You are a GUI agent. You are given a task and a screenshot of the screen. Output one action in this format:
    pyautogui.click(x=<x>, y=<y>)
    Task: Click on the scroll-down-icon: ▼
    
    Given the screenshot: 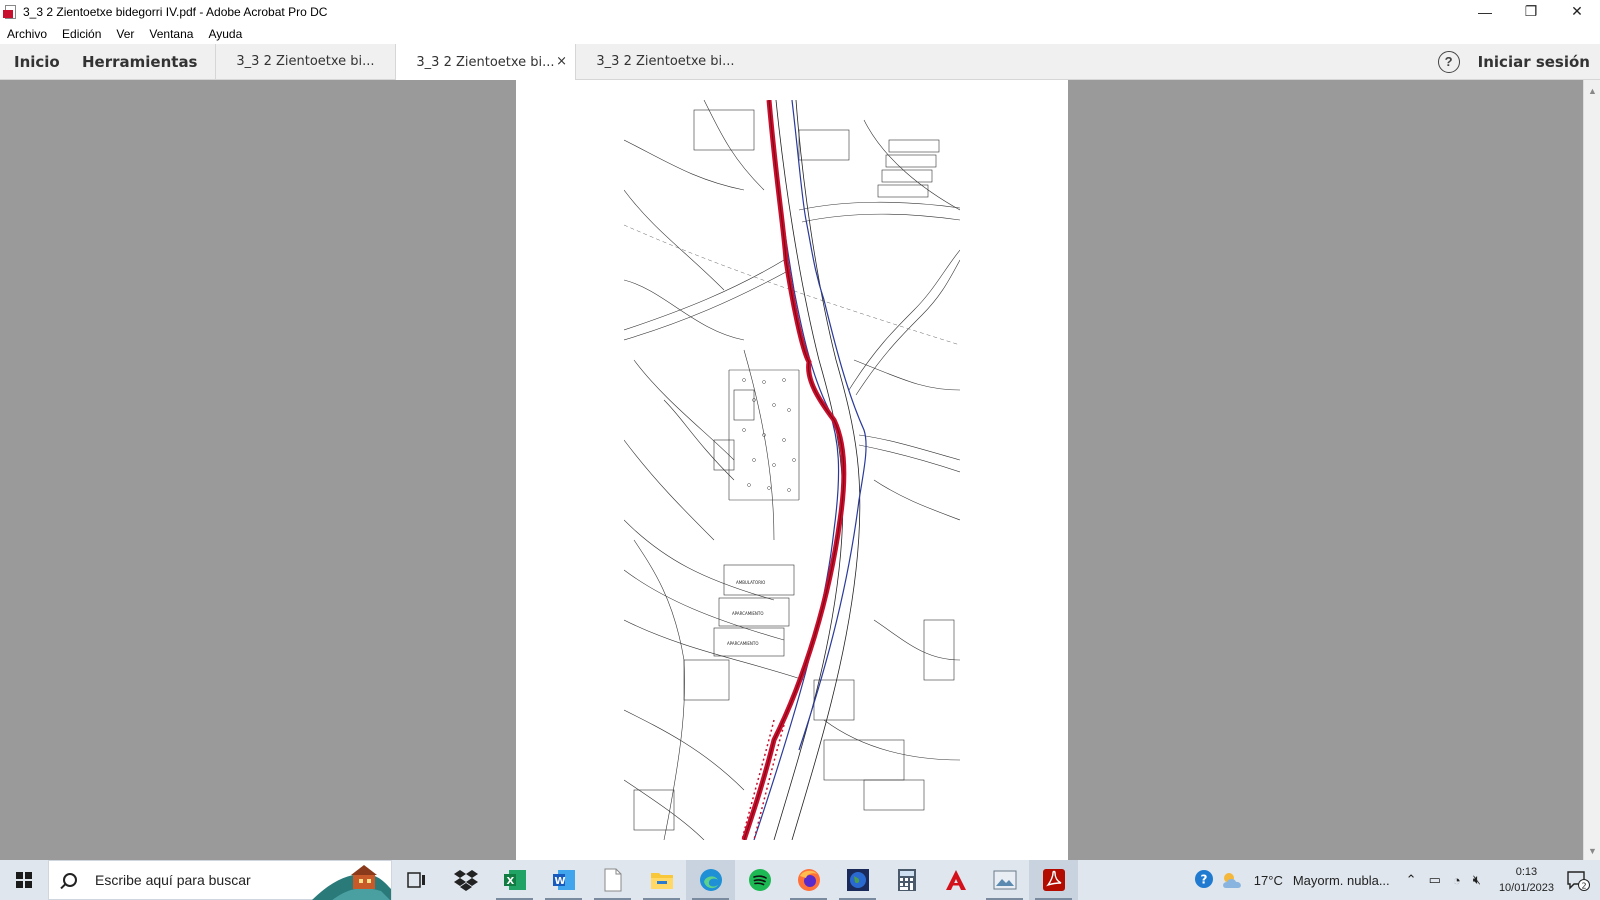 What is the action you would take?
    pyautogui.click(x=1592, y=851)
    